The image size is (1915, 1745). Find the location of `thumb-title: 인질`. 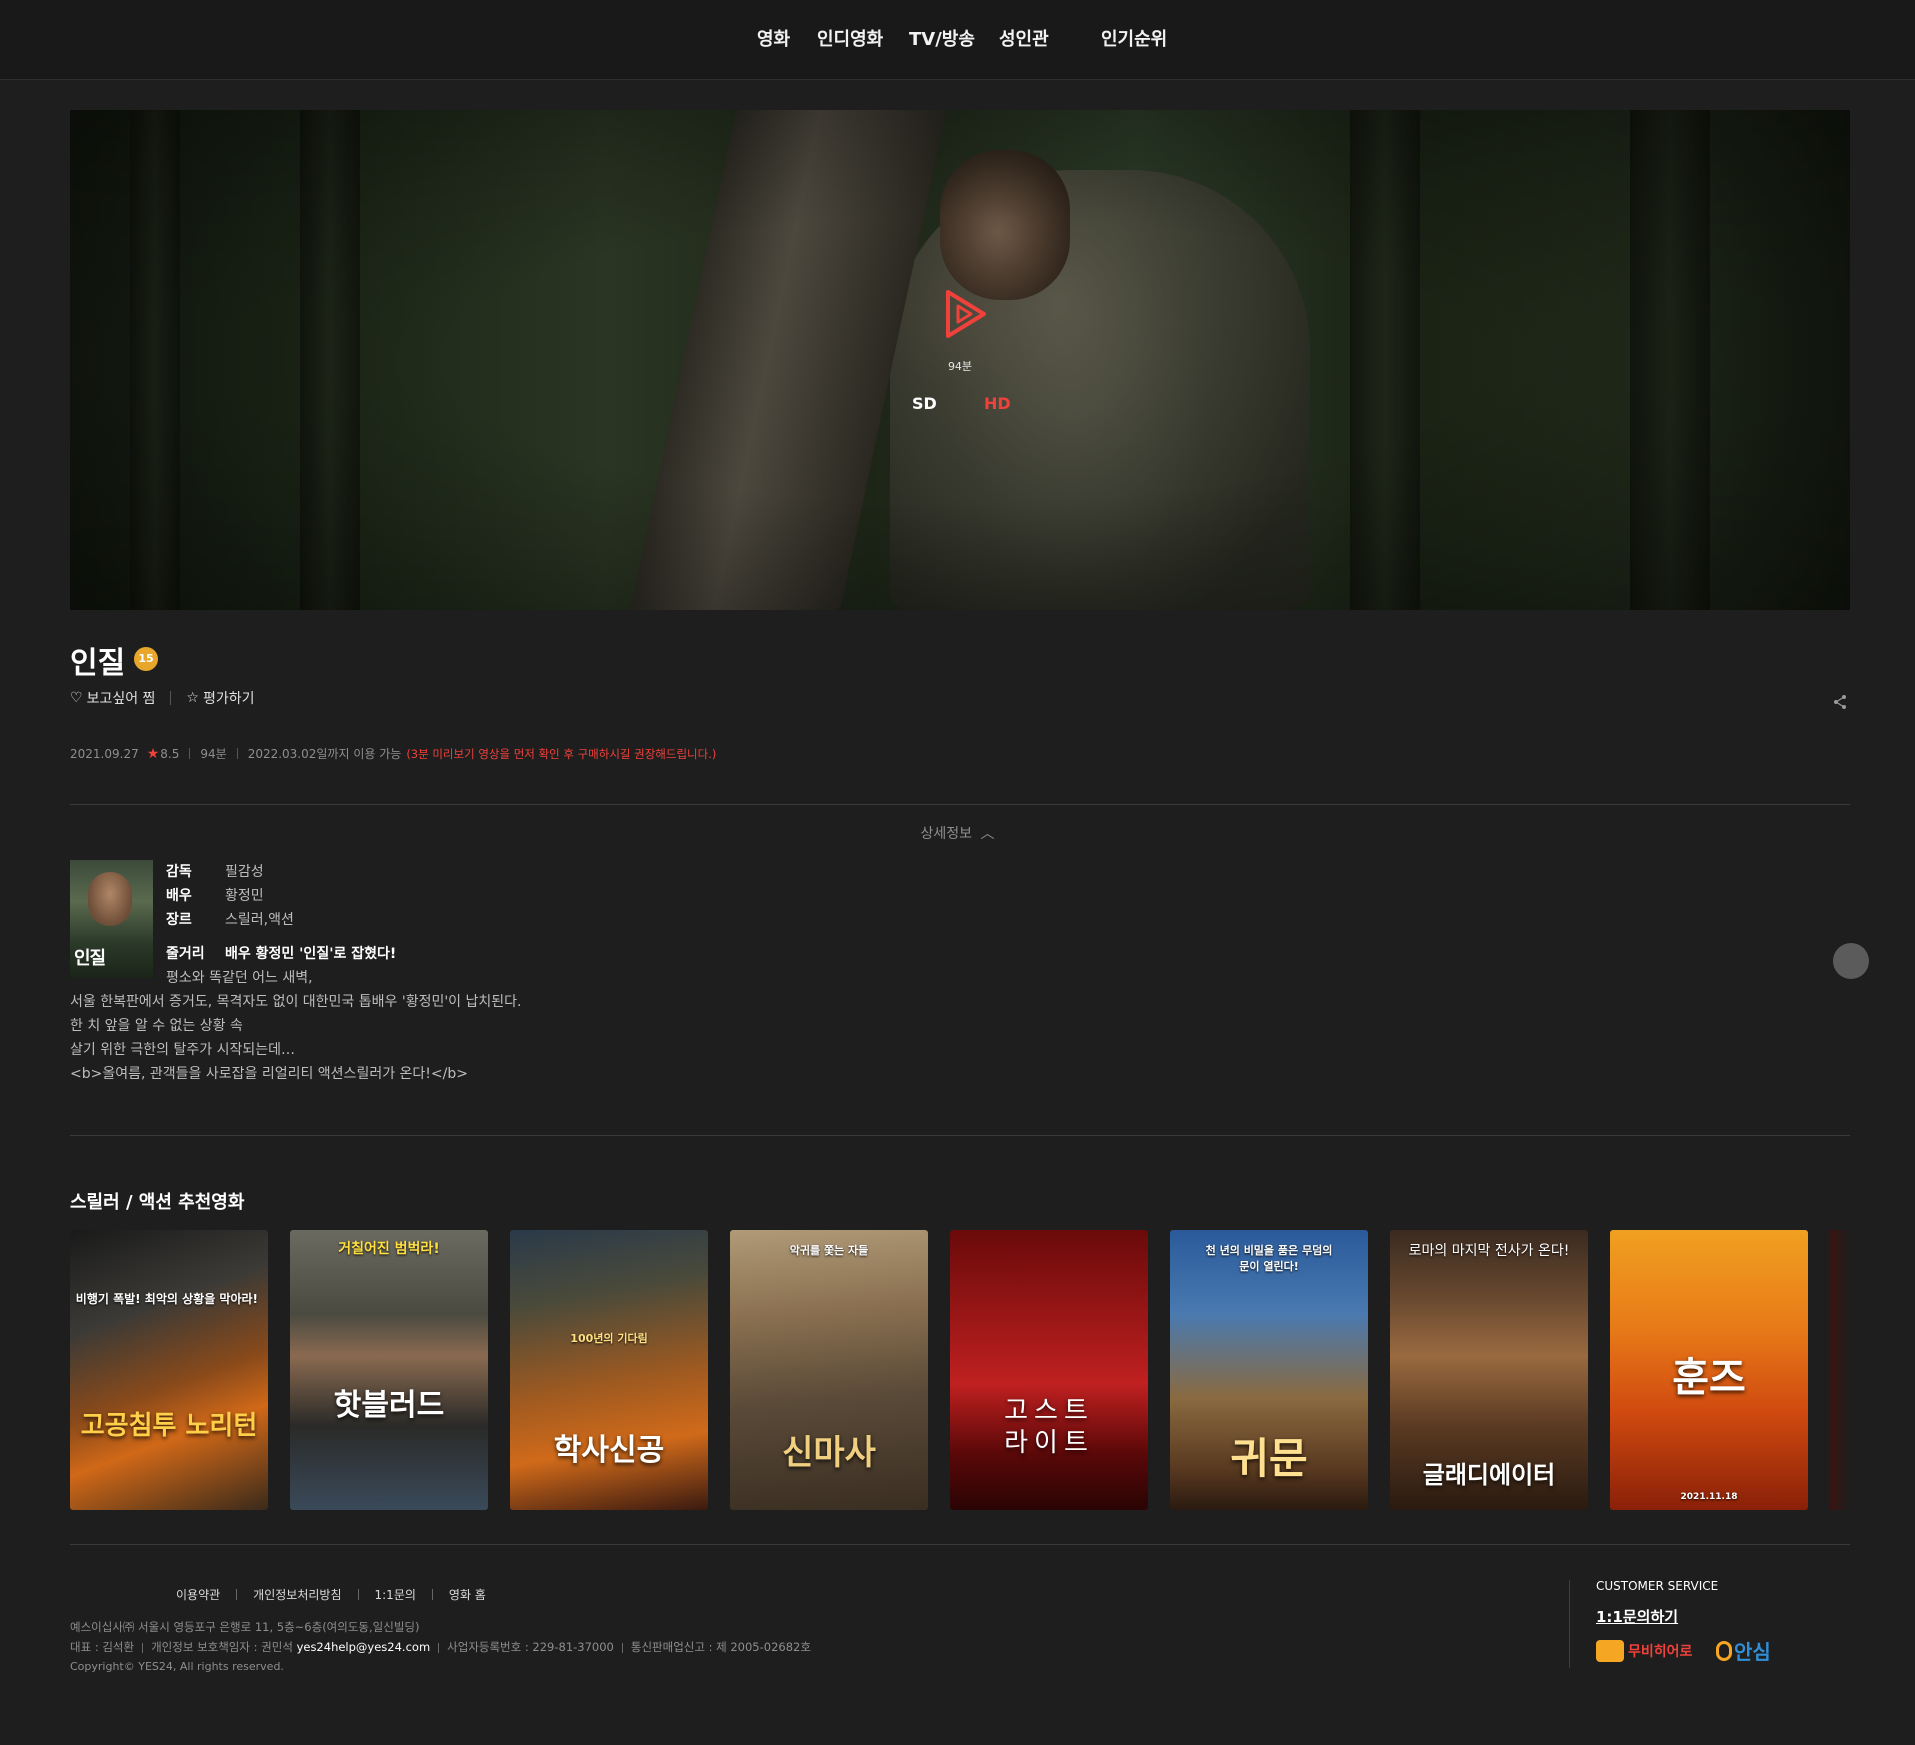

thumb-title: 인질 is located at coordinates (90, 958).